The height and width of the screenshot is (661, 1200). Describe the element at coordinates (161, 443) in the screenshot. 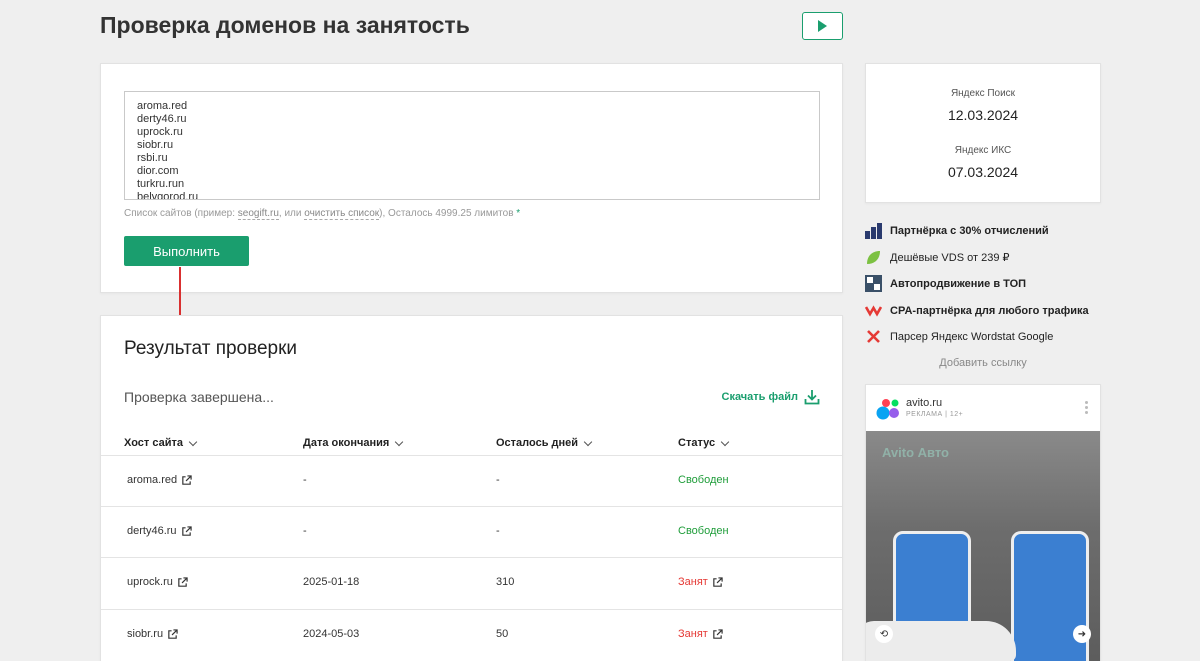

I see `column-host: Хост сайта` at that location.